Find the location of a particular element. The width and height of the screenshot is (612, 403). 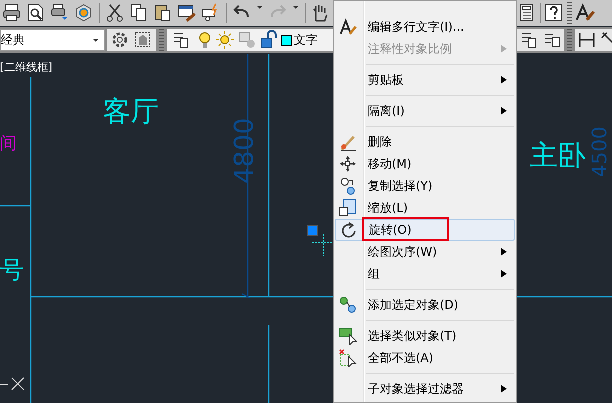

dimension-text: 4500 is located at coordinates (599, 152).